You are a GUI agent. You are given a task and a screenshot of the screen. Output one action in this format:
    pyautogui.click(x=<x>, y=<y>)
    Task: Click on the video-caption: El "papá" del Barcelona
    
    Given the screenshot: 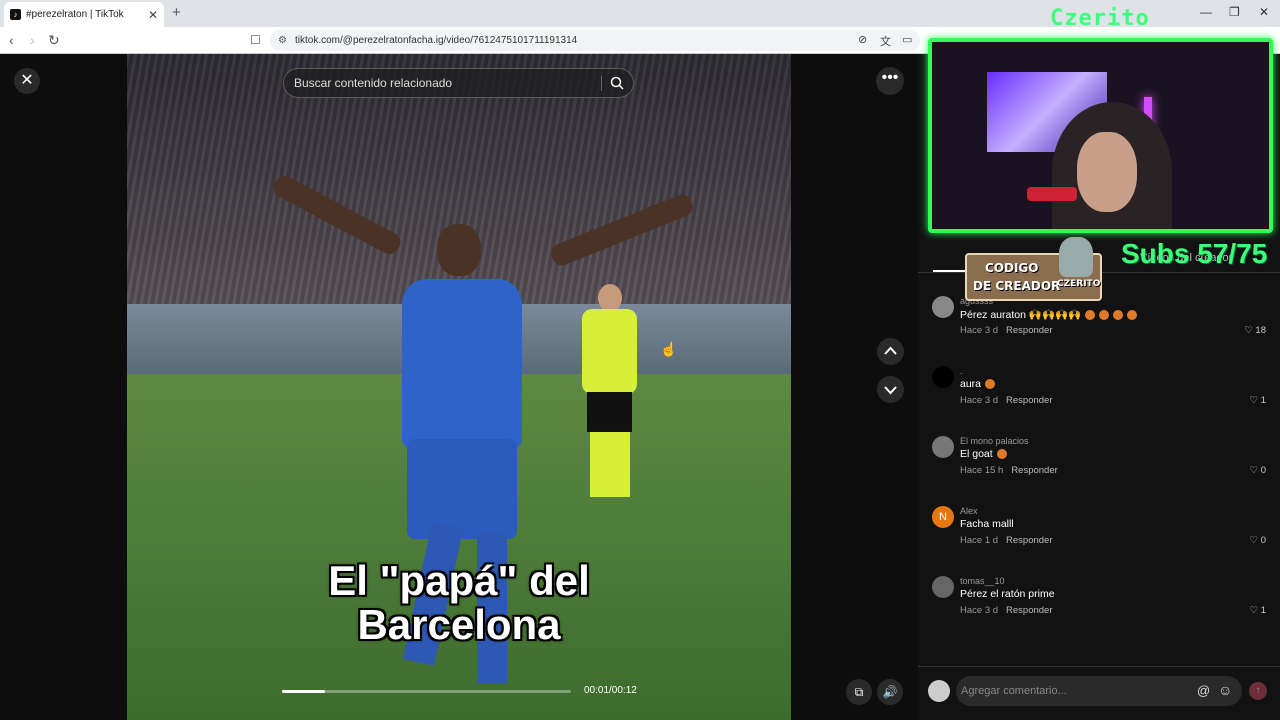 What is the action you would take?
    pyautogui.click(x=459, y=603)
    